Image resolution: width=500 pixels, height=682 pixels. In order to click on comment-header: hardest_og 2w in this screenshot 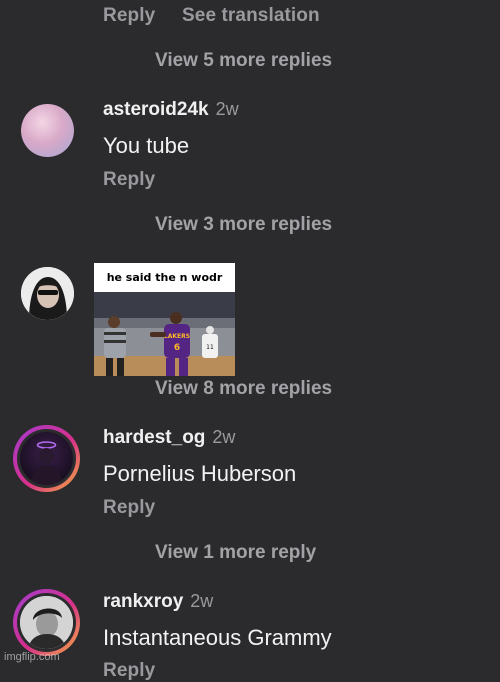, I will do `click(169, 438)`.